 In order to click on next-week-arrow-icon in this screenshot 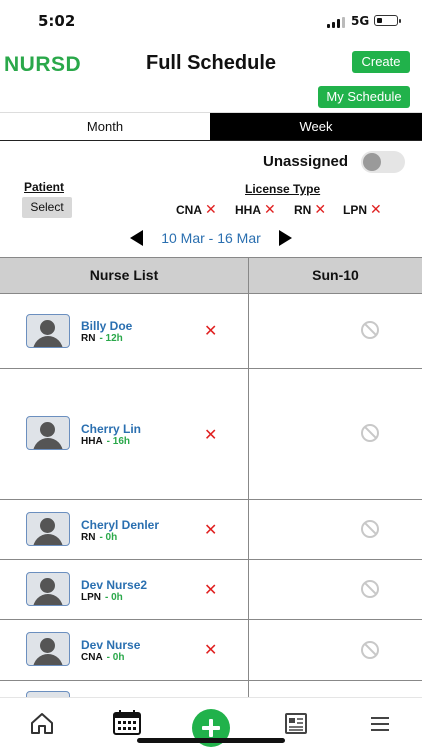, I will do `click(285, 238)`.